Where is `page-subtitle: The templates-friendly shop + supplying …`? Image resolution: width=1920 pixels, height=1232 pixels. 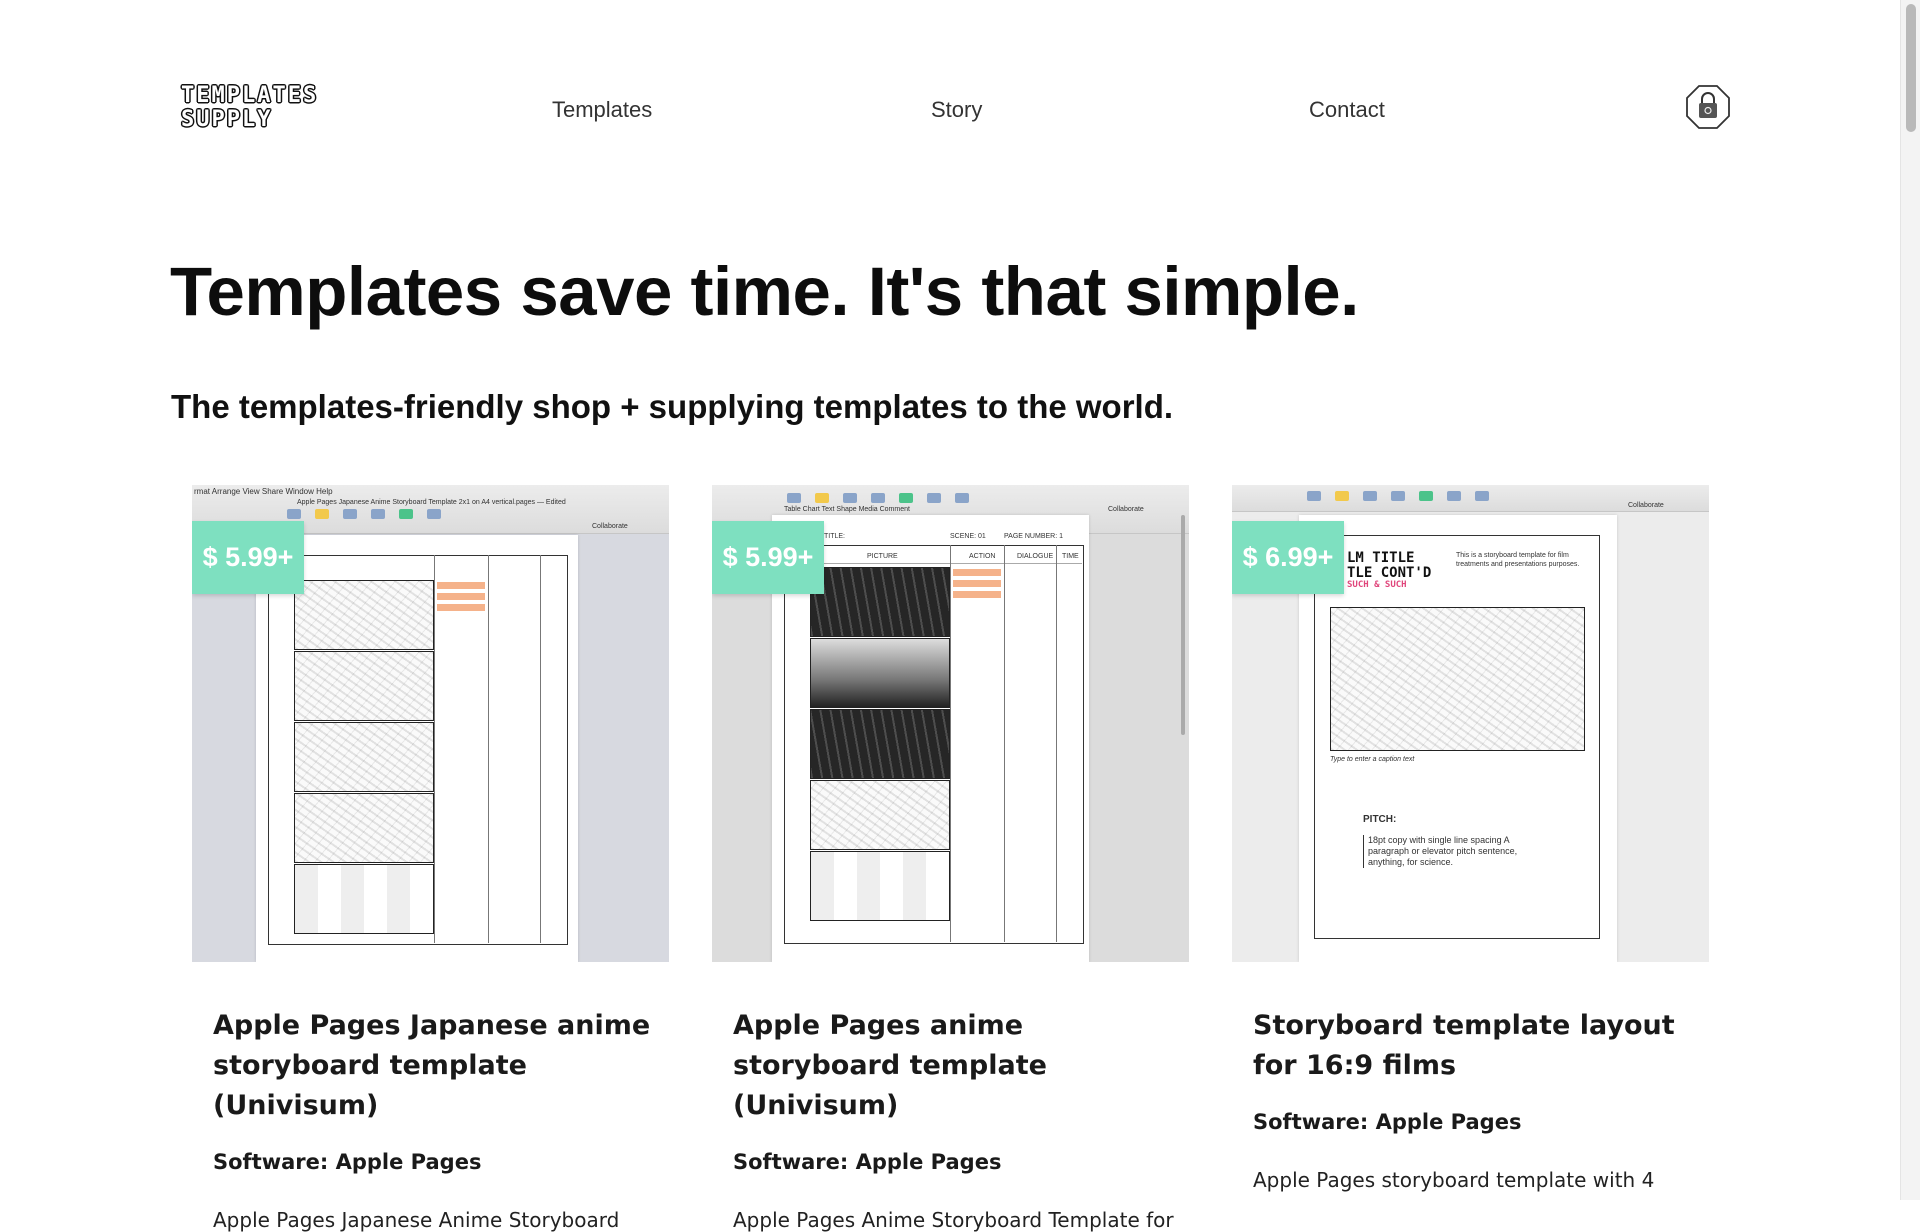 page-subtitle: The templates-friendly shop + supplying … is located at coordinates (672, 406).